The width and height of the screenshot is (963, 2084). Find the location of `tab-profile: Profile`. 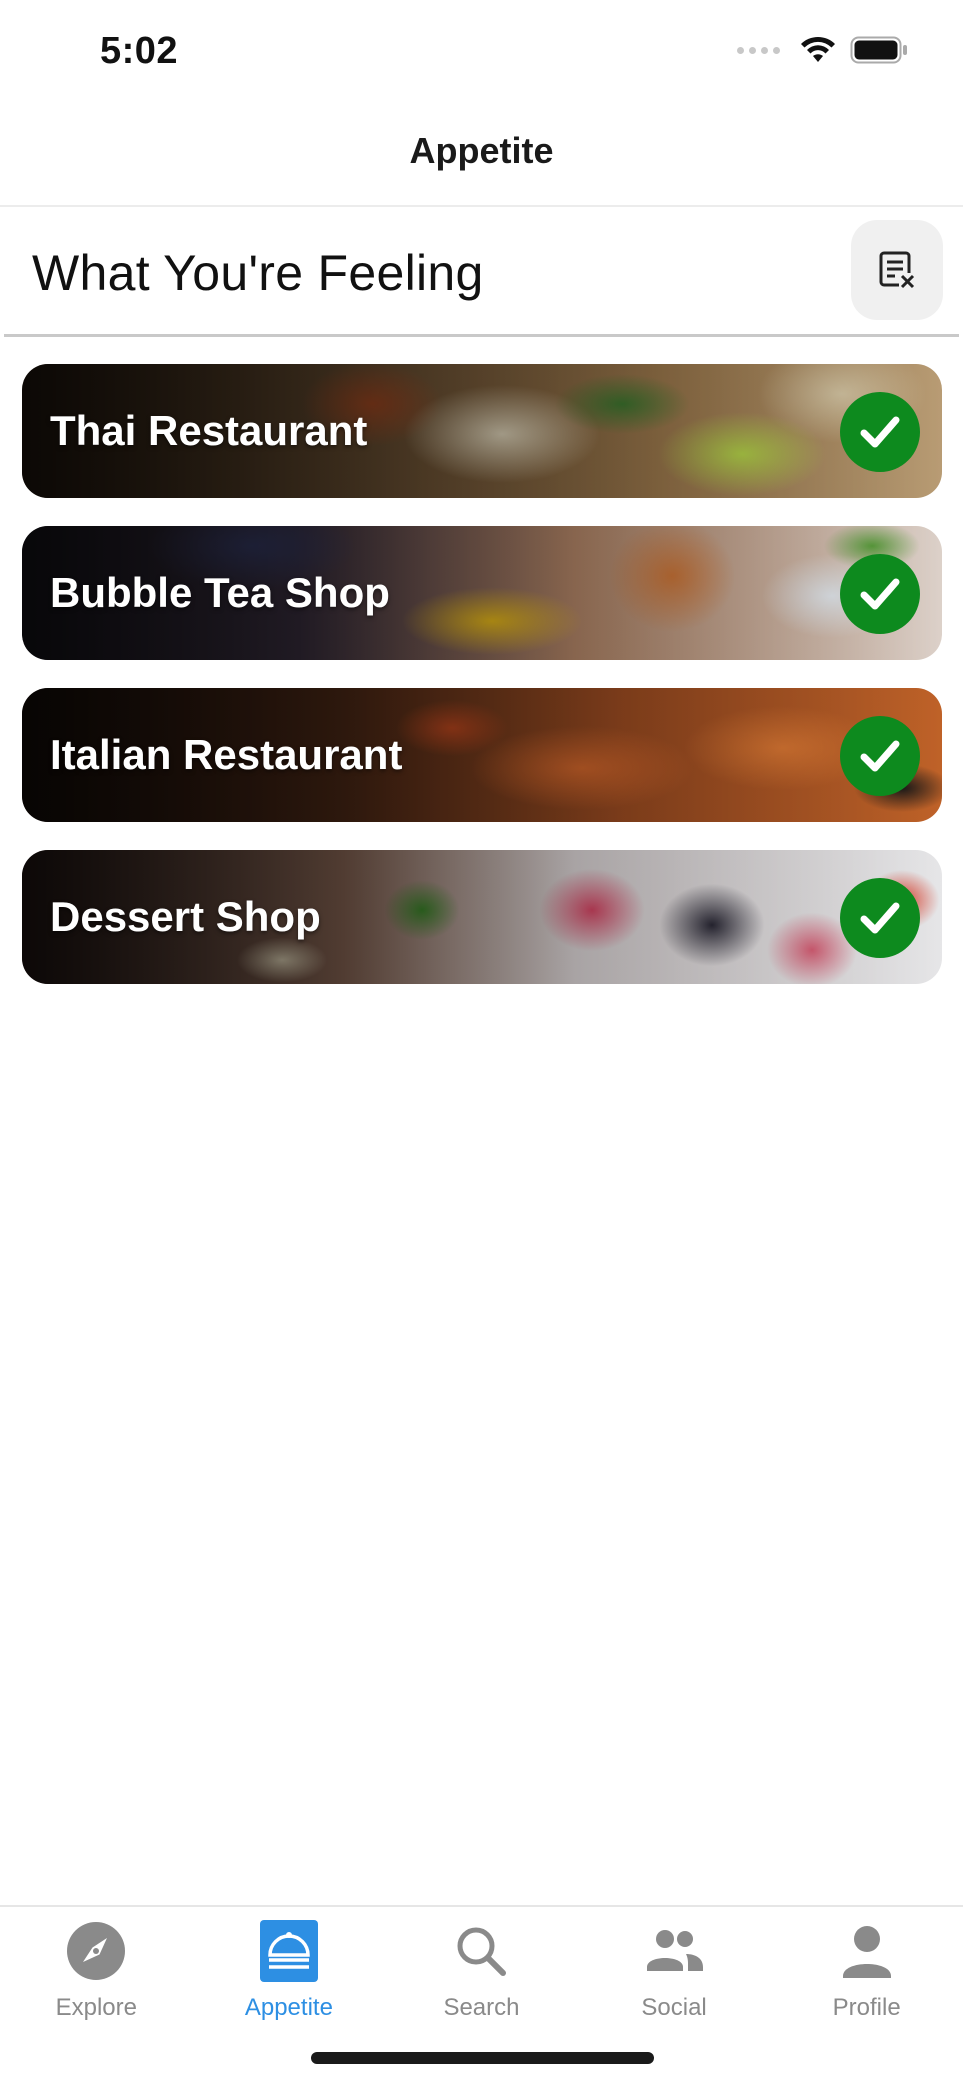

tab-profile: Profile is located at coordinates (866, 1968).